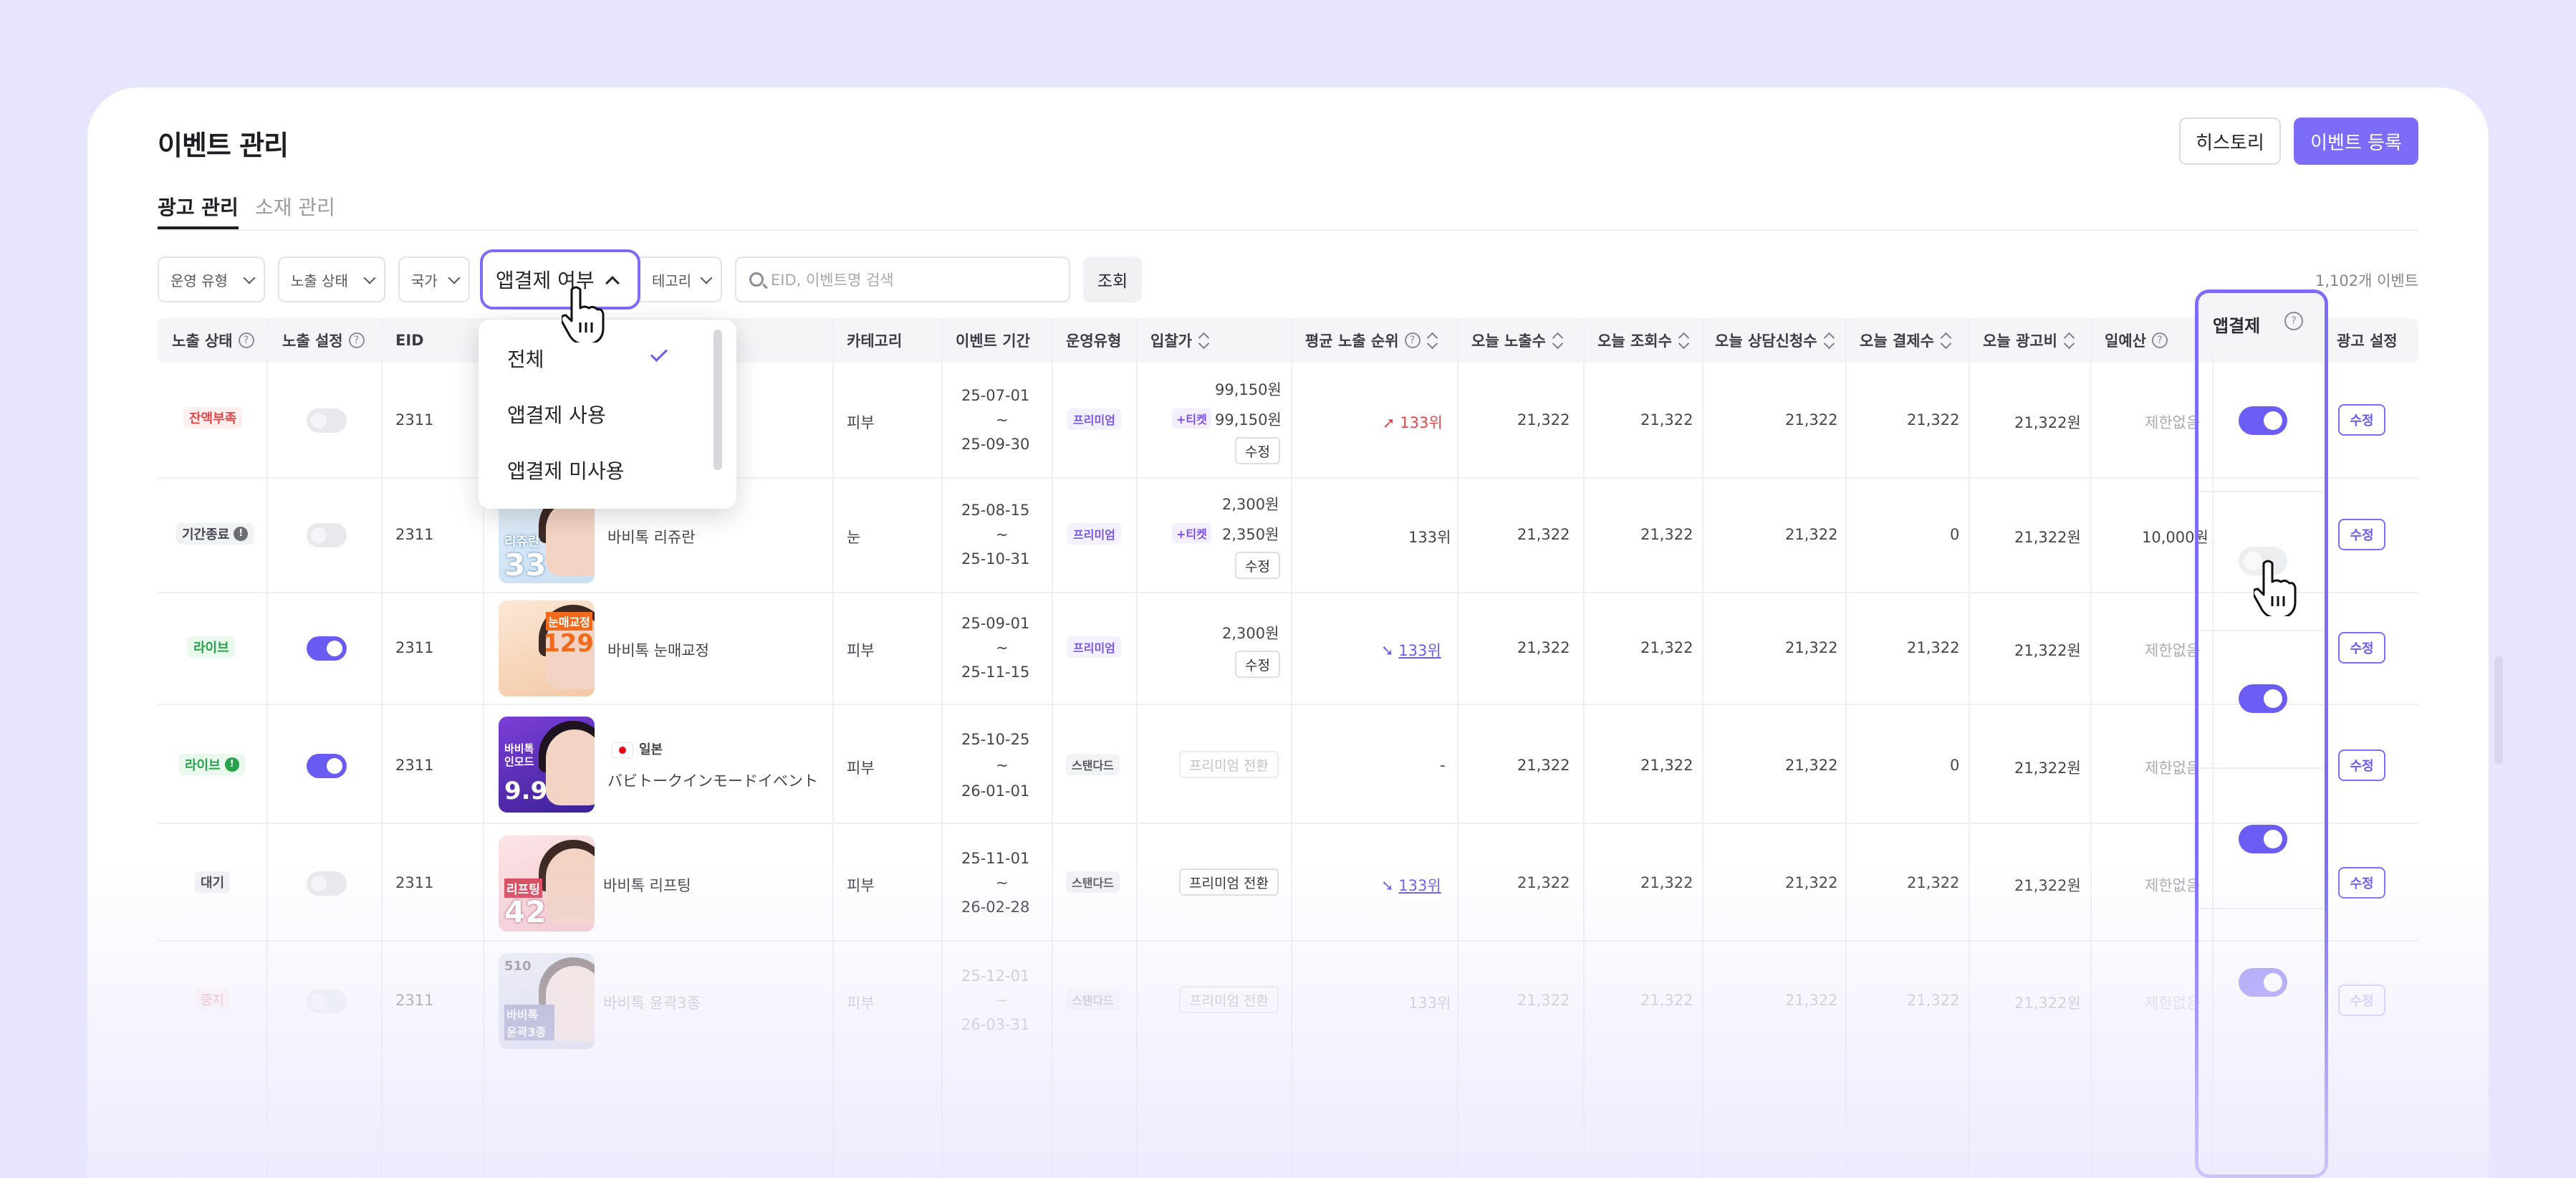 The height and width of the screenshot is (1178, 2576). I want to click on col-today-impressions: 오늘 노출수, so click(1517, 340).